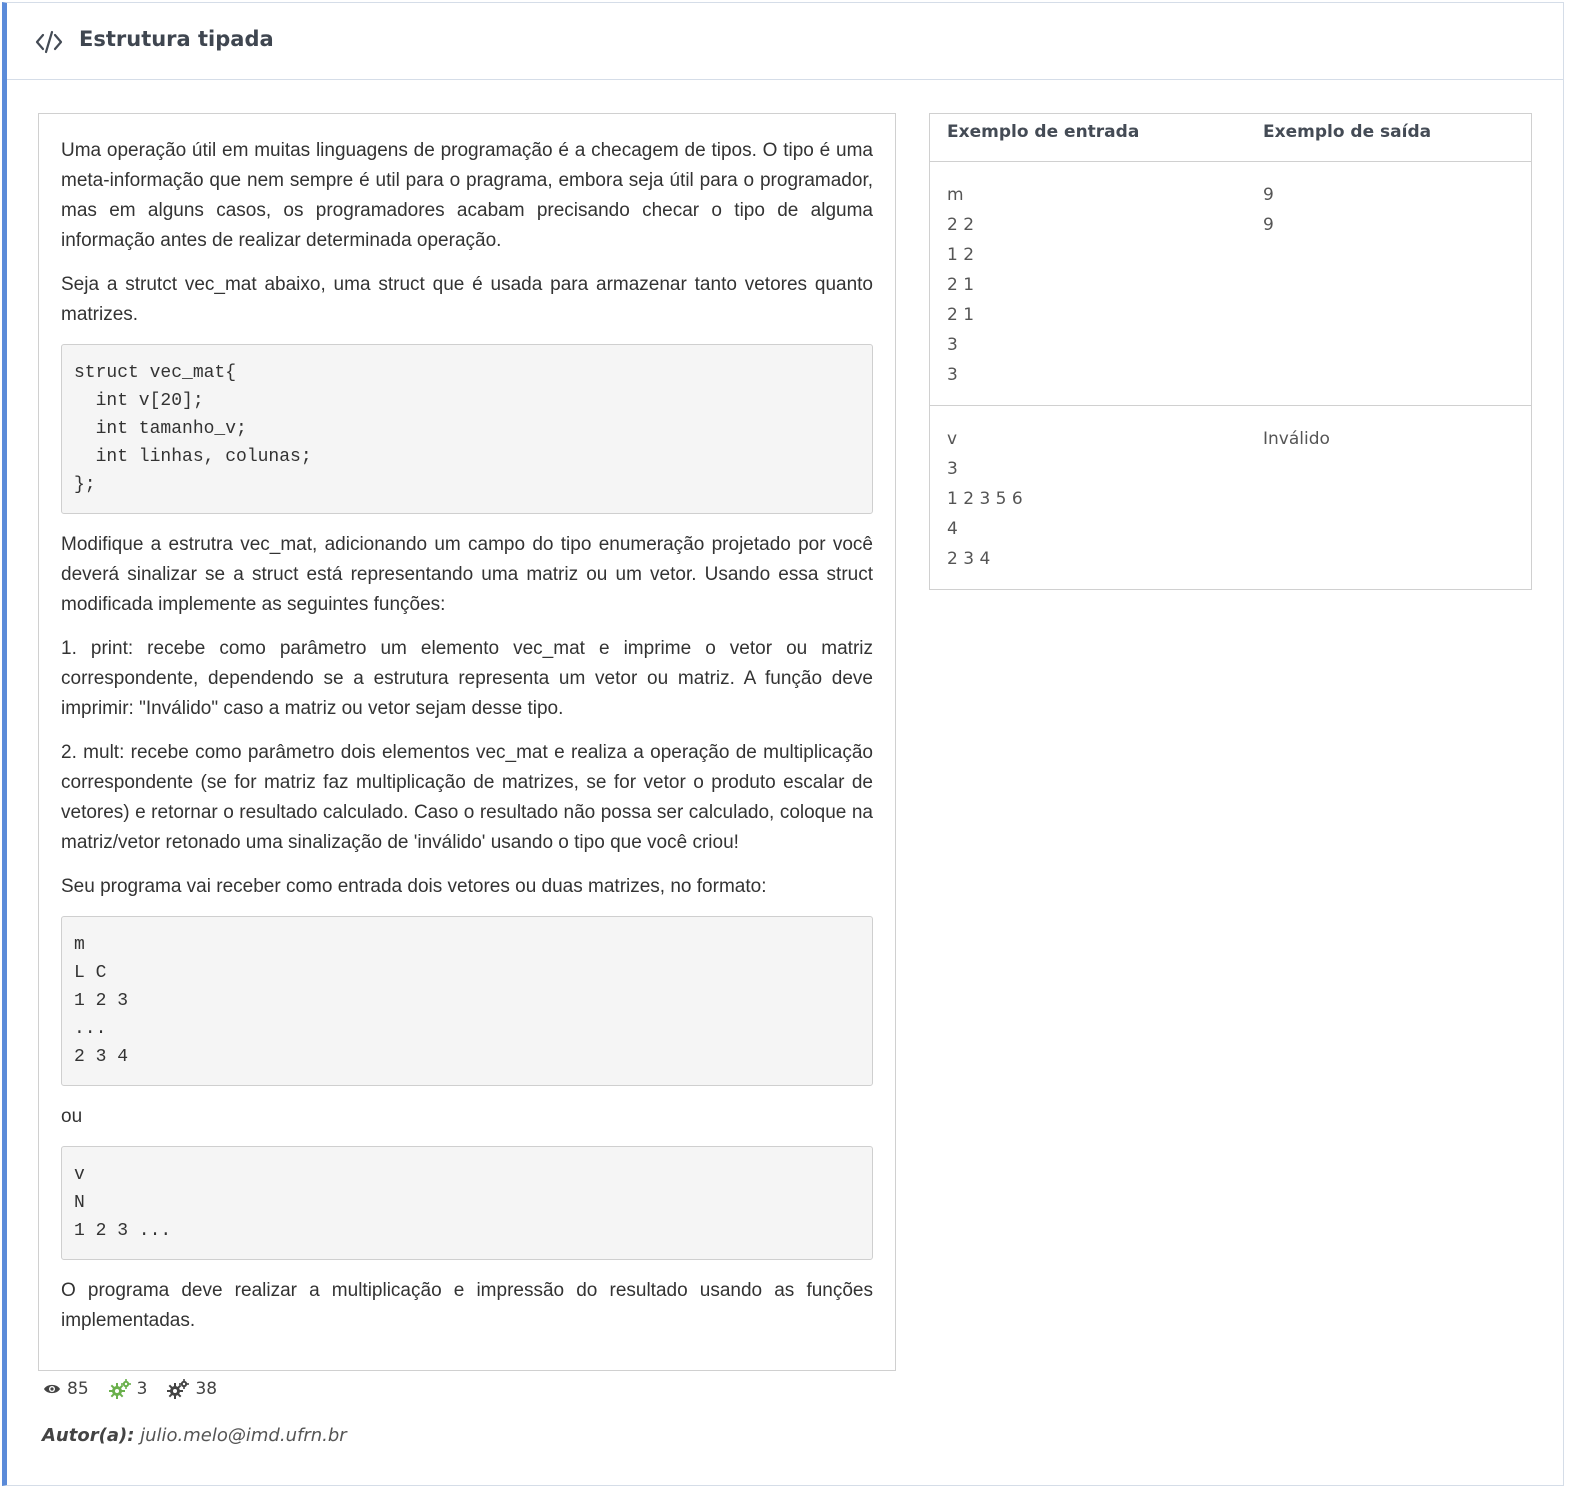  What do you see at coordinates (467, 1001) in the screenshot?
I see `code-block: m L C 1 2 3 ... 2 3 4` at bounding box center [467, 1001].